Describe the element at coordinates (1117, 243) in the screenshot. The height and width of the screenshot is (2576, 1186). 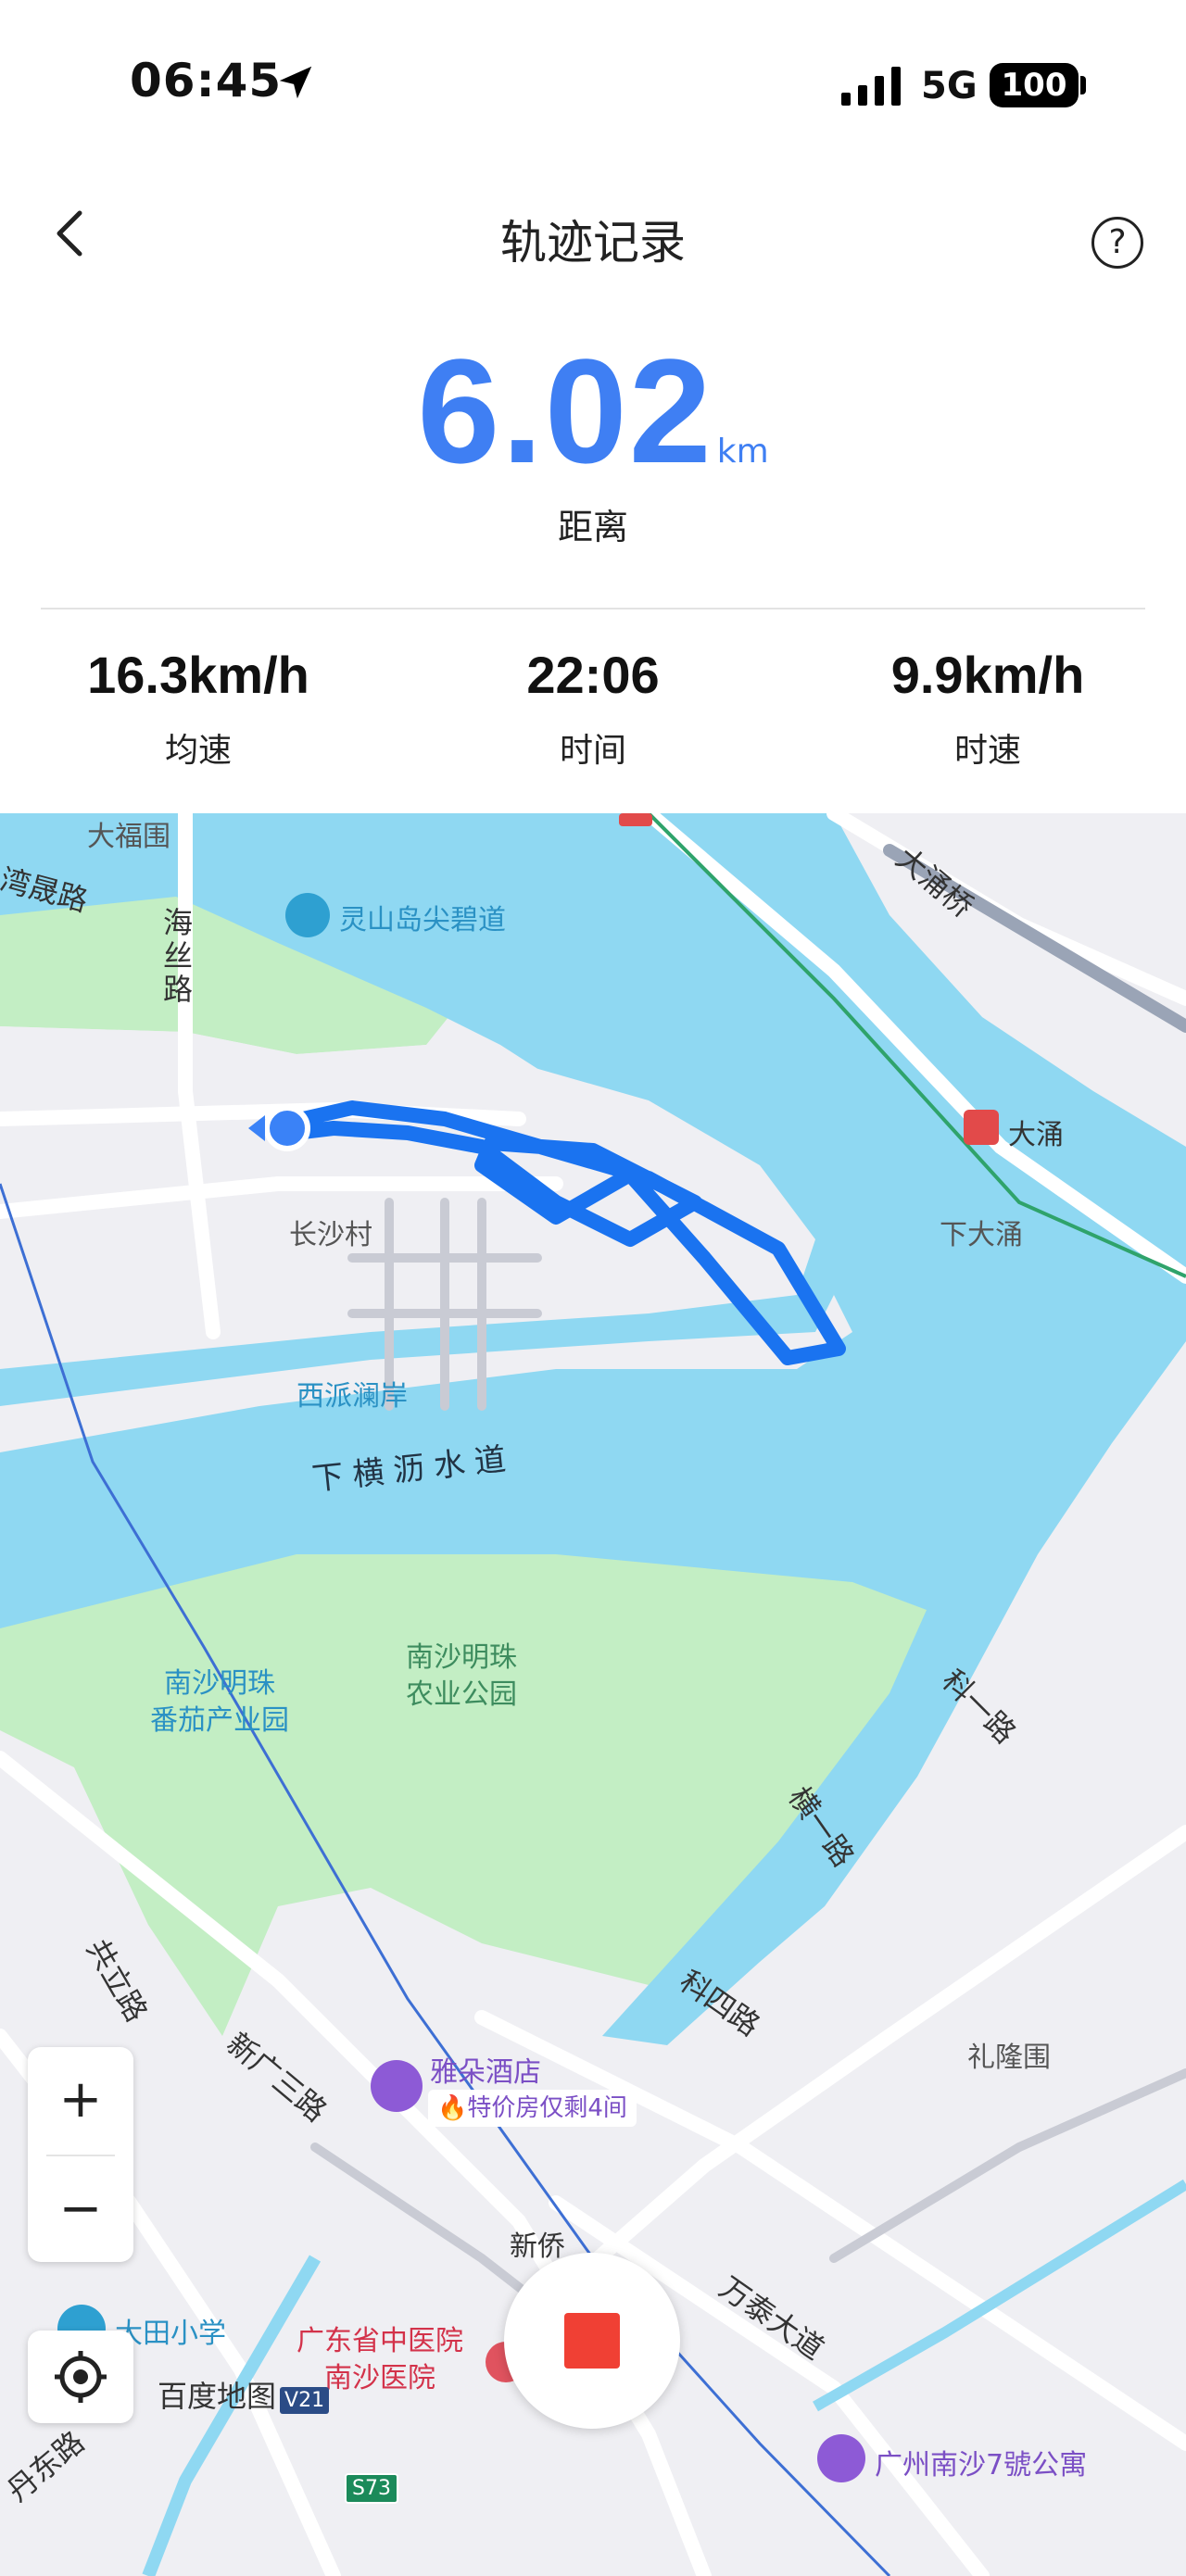
I see `help-button: ?` at that location.